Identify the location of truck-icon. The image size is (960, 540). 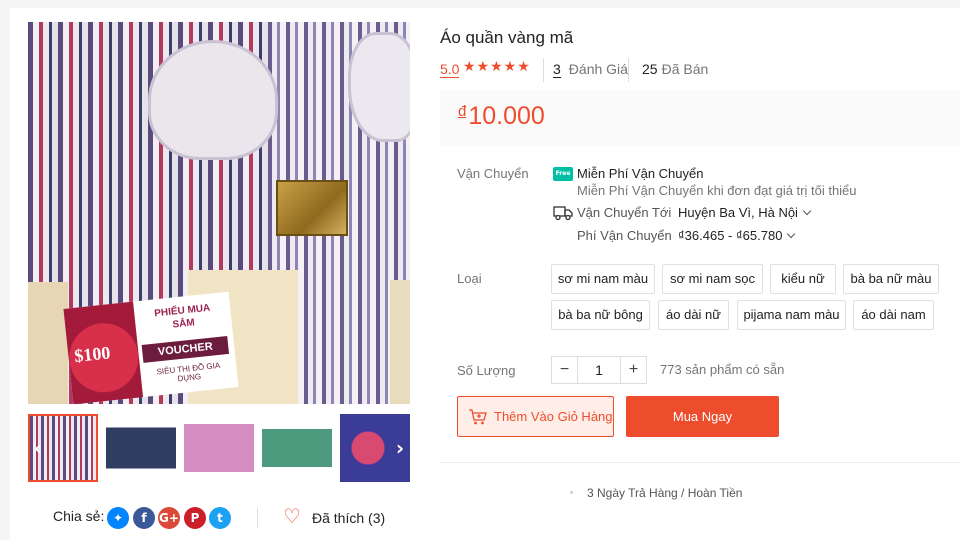
(563, 213).